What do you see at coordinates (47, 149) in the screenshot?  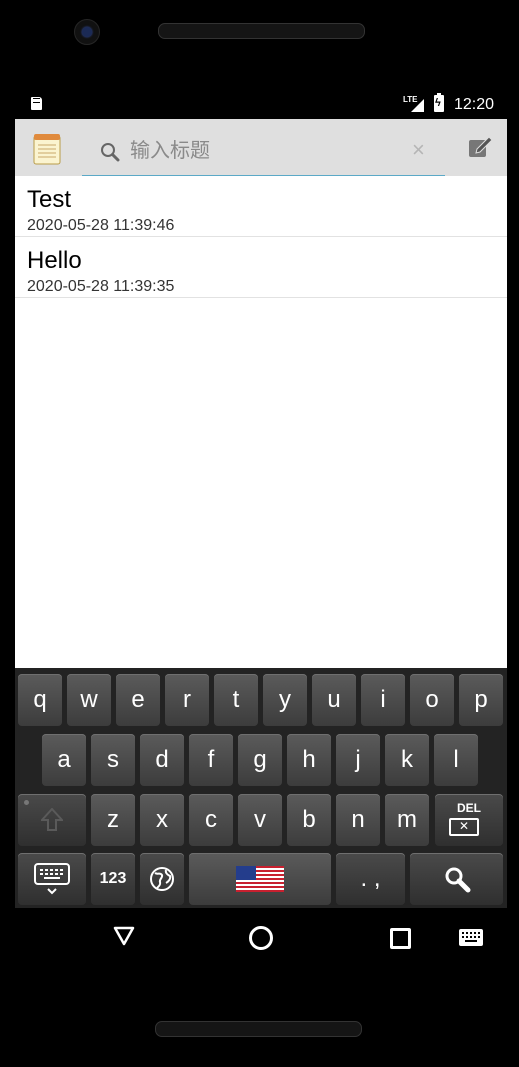 I see `notepad-icon` at bounding box center [47, 149].